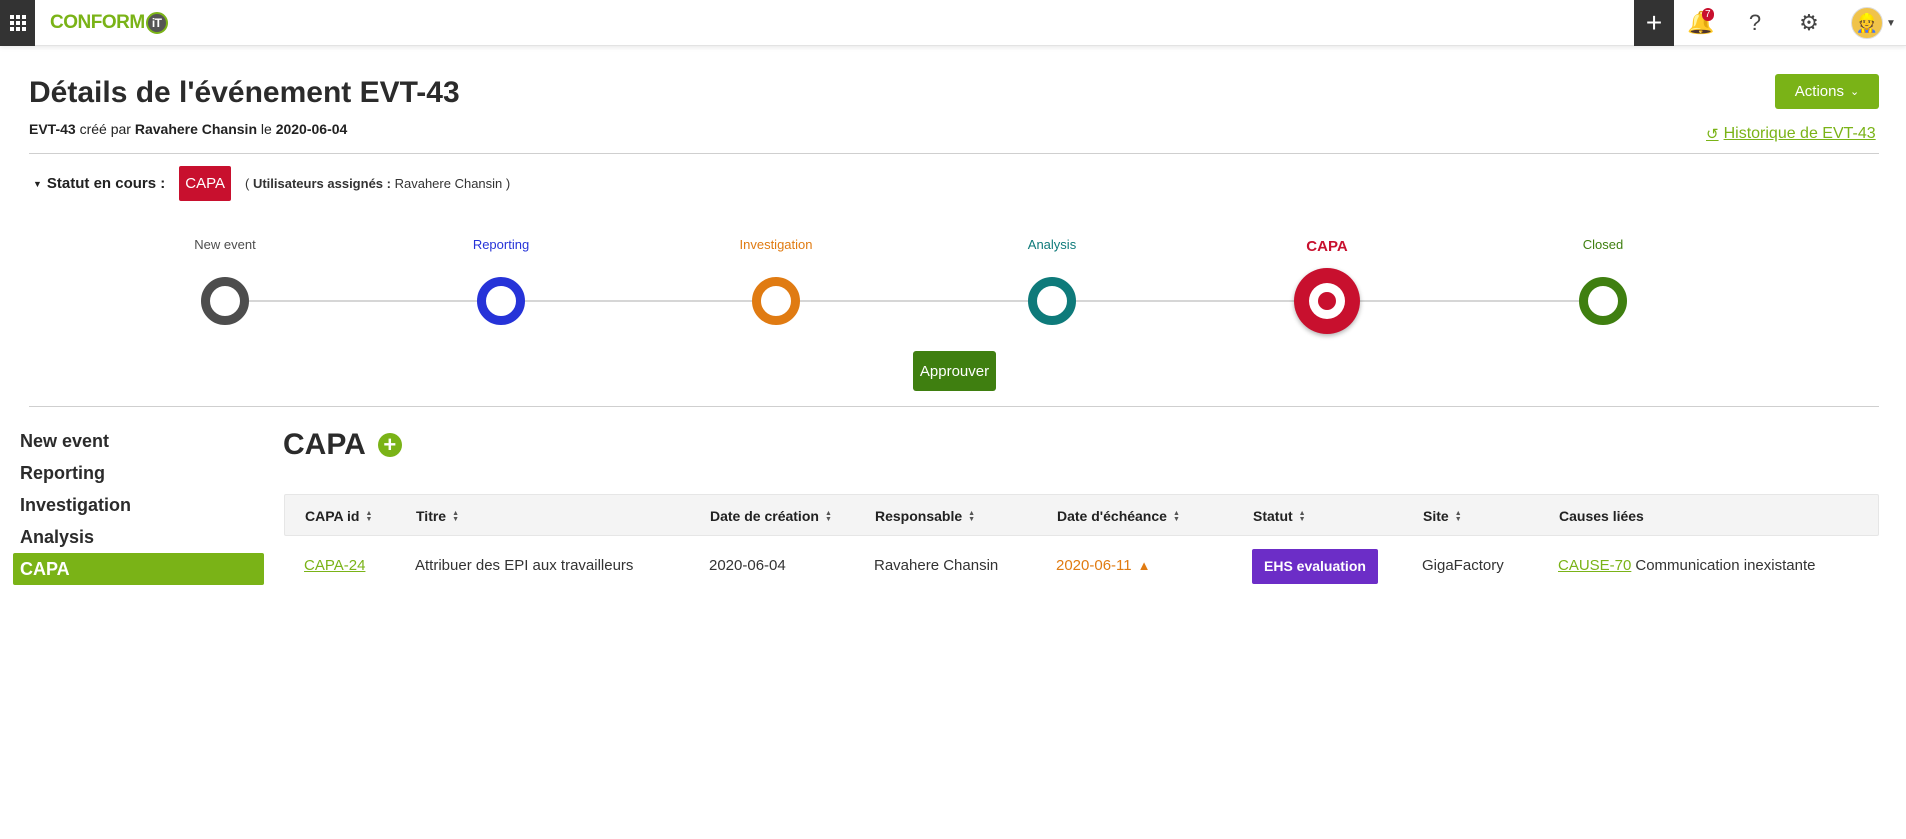 Image resolution: width=1906 pixels, height=839 pixels. I want to click on date-prefix: le, so click(266, 129).